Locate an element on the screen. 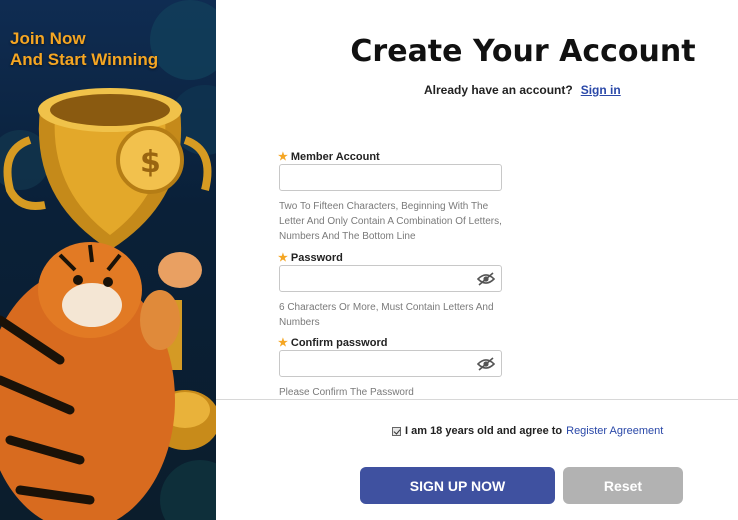 This screenshot has width=738, height=520. agreement-text: I am 18 years old and agree to is located at coordinates (484, 431).